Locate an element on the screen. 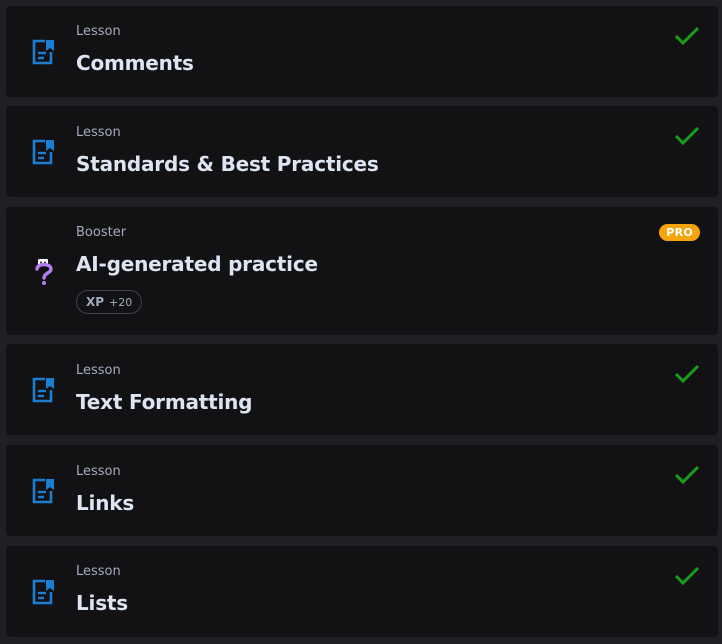 The height and width of the screenshot is (644, 722). lesson-card-links: Lesson Links is located at coordinates (362, 490).